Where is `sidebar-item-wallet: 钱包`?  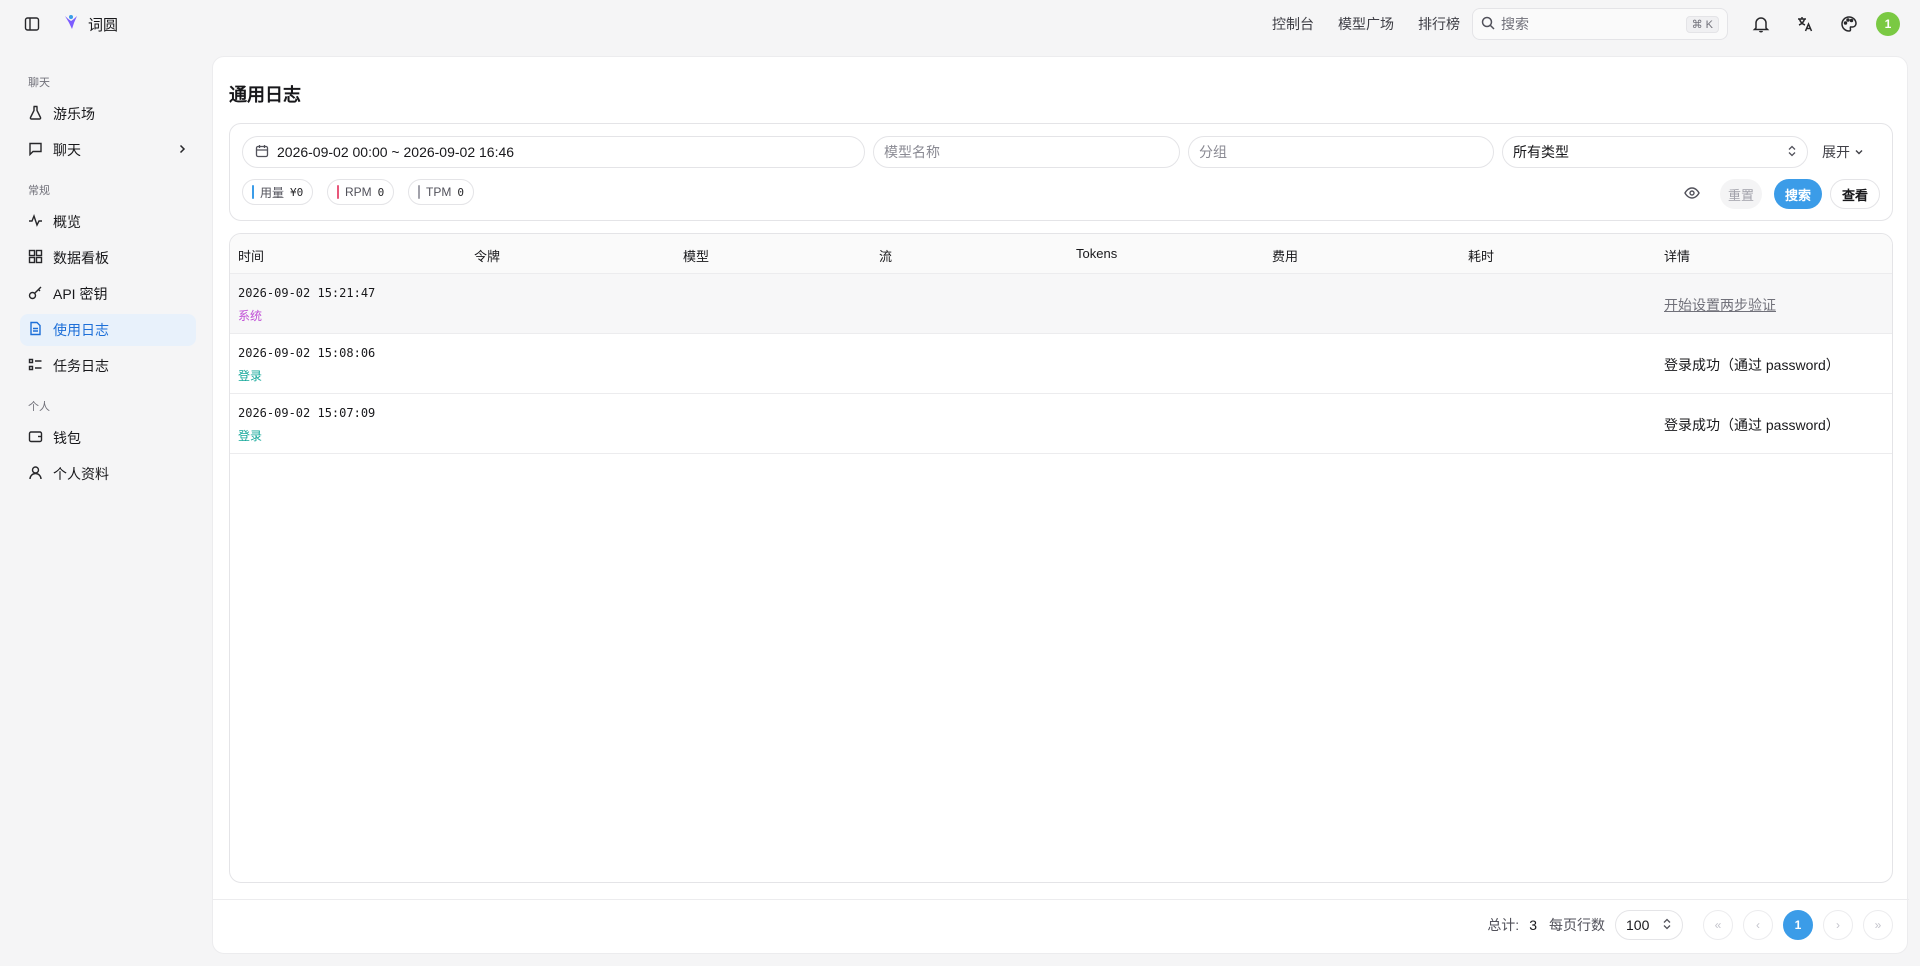
sidebar-item-wallet: 钱包 is located at coordinates (108, 438).